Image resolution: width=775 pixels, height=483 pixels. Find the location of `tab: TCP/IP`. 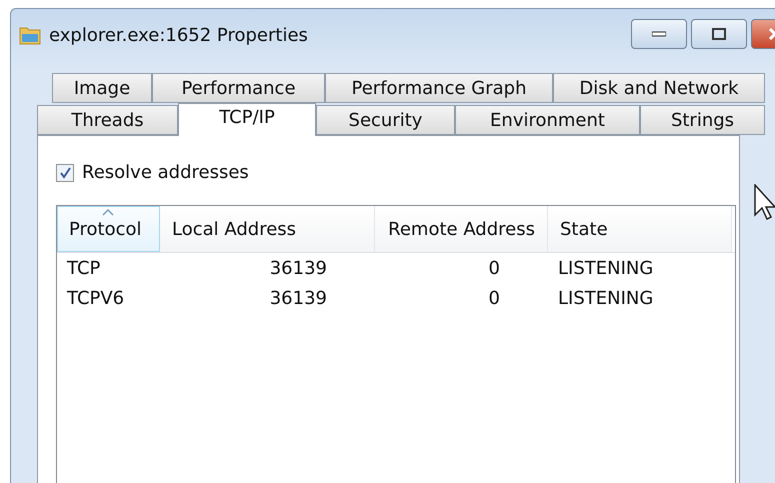

tab: TCP/IP is located at coordinates (247, 119).